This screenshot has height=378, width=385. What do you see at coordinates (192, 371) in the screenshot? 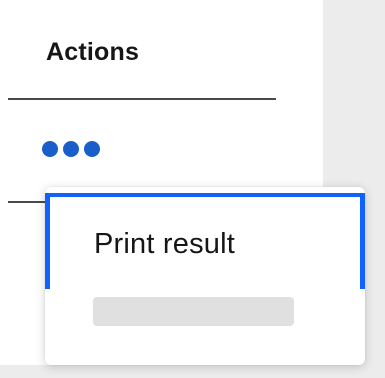
I see `bottom-band` at bounding box center [192, 371].